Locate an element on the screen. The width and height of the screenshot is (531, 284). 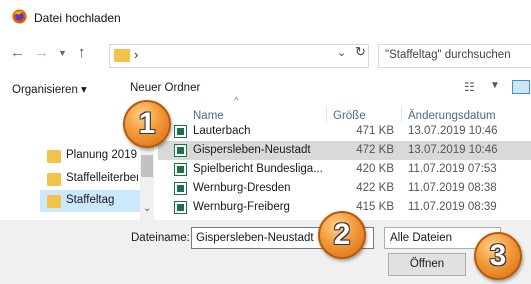
organize-button: Organisieren ▾ is located at coordinates (49, 89).